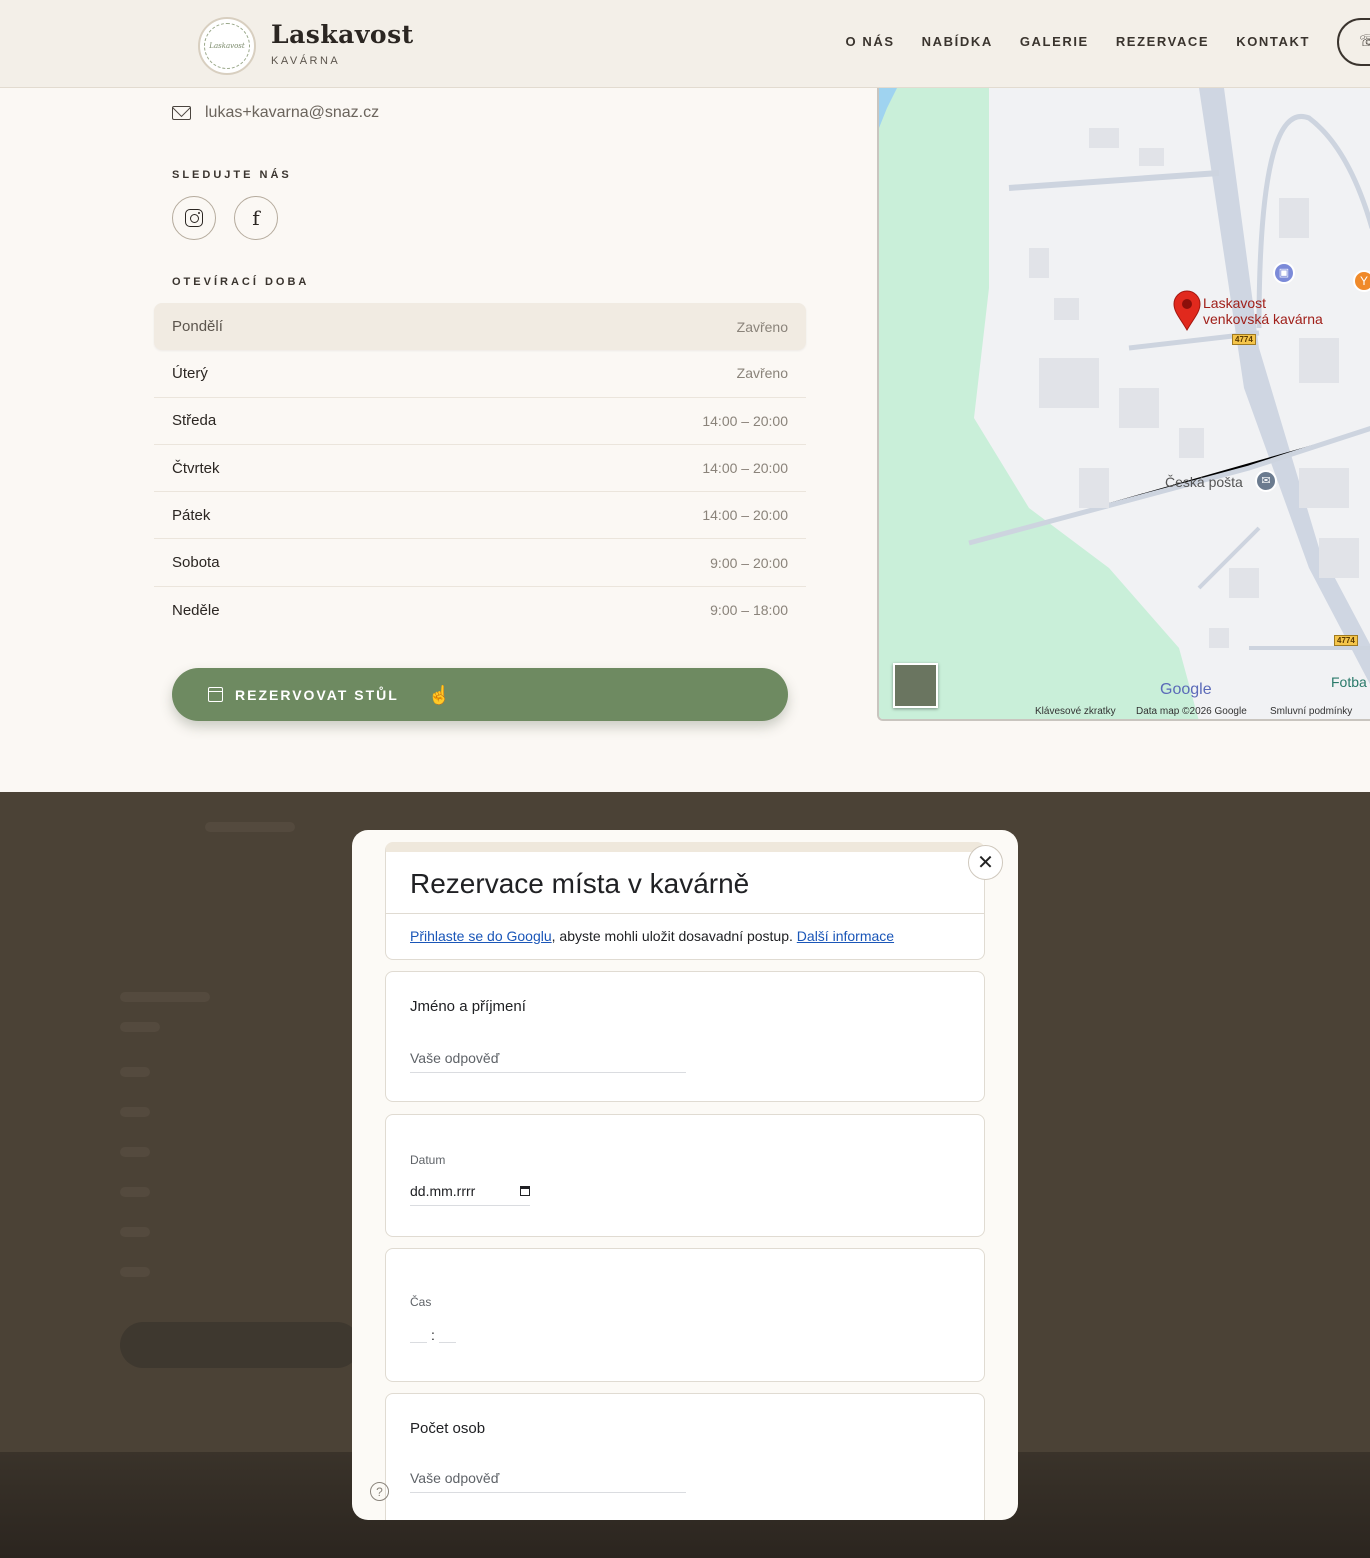 This screenshot has height=1558, width=1370. What do you see at coordinates (1234, 303) in the screenshot?
I see `map-place-name: Laskavost` at bounding box center [1234, 303].